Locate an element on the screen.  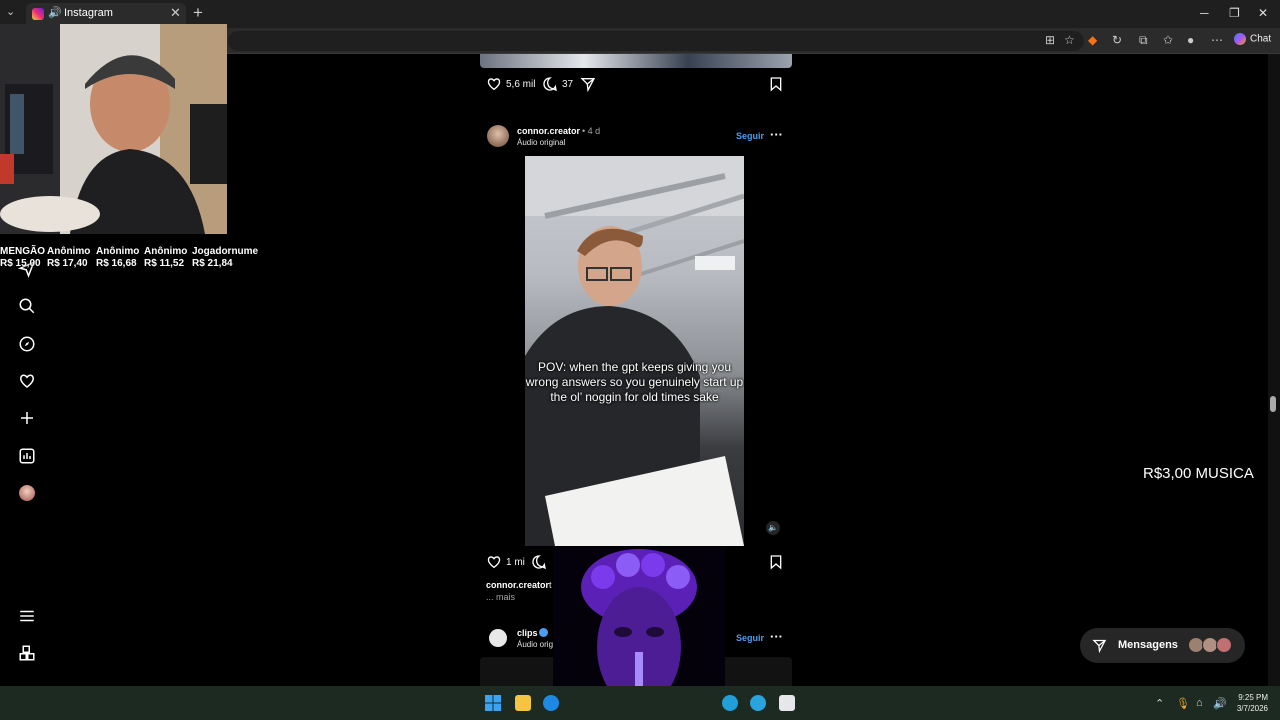
previous-post-media is located at coordinates (636, 61).